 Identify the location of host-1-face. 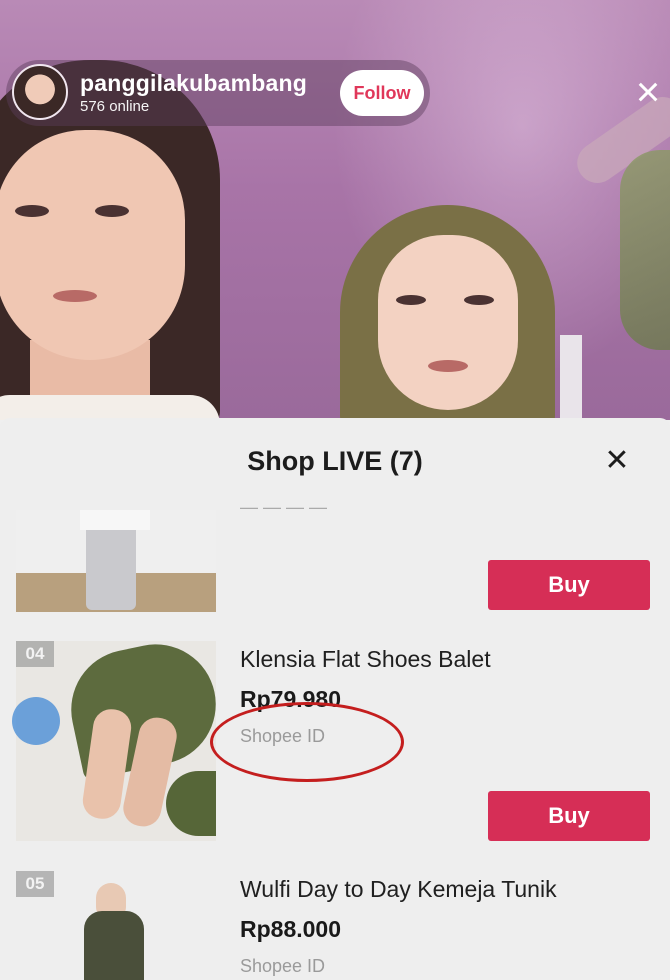
(92, 245).